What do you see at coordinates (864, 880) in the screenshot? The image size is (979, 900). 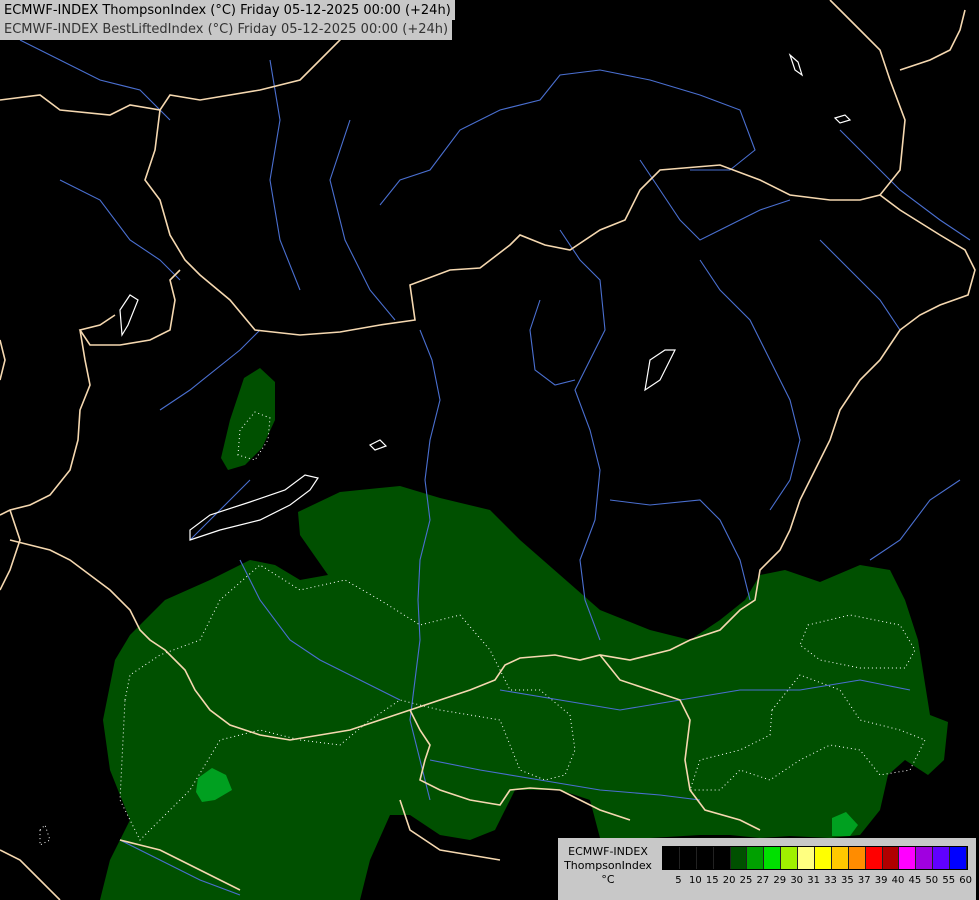 I see `legend-tick-label: 37` at bounding box center [864, 880].